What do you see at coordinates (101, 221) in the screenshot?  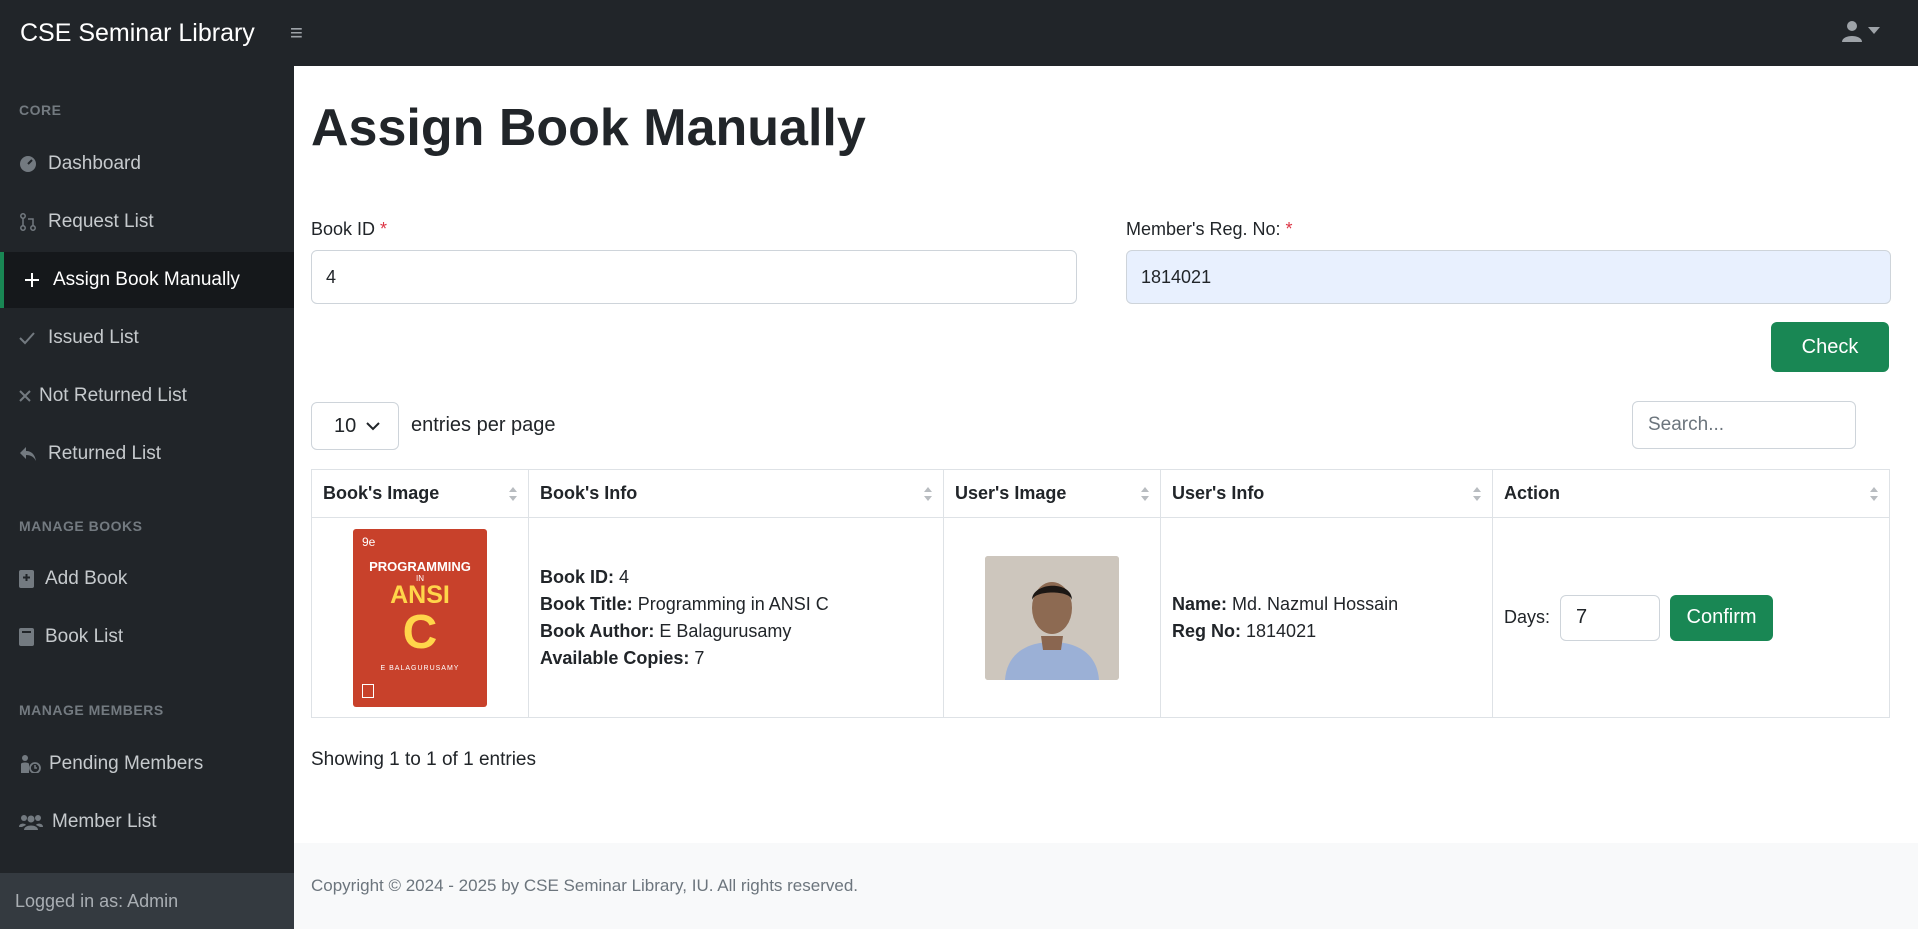 I see `sidebar-item-label: Request List` at bounding box center [101, 221].